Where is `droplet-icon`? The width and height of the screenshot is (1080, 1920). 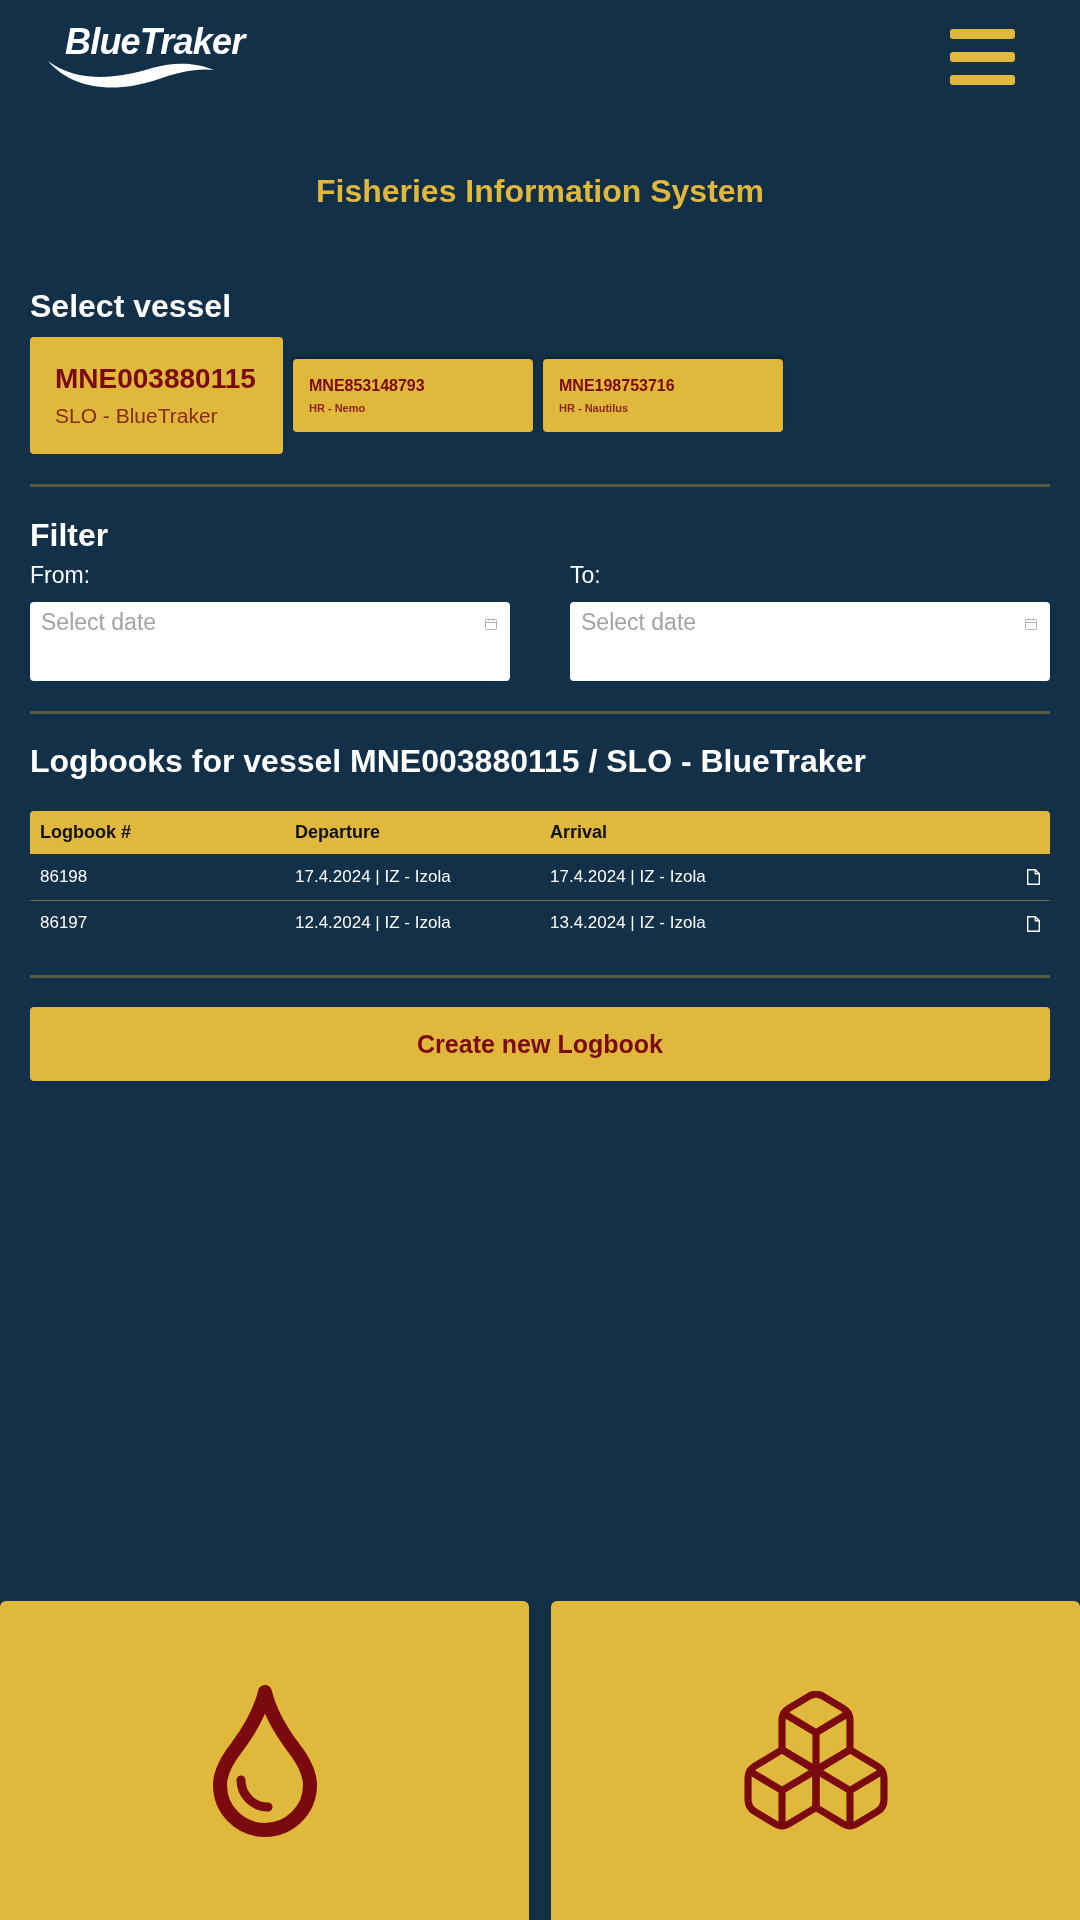
droplet-icon is located at coordinates (264, 1760).